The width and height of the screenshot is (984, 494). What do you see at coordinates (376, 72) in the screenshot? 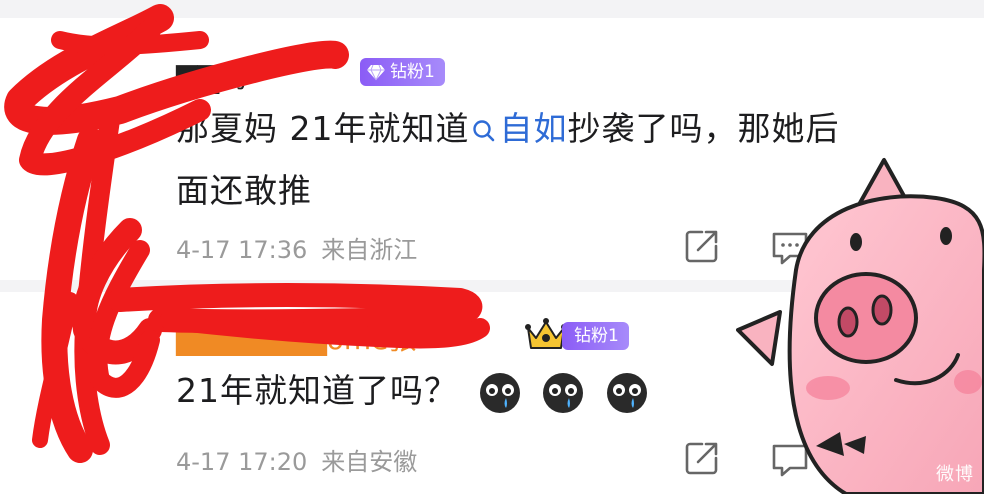
I see `diamond-icon` at bounding box center [376, 72].